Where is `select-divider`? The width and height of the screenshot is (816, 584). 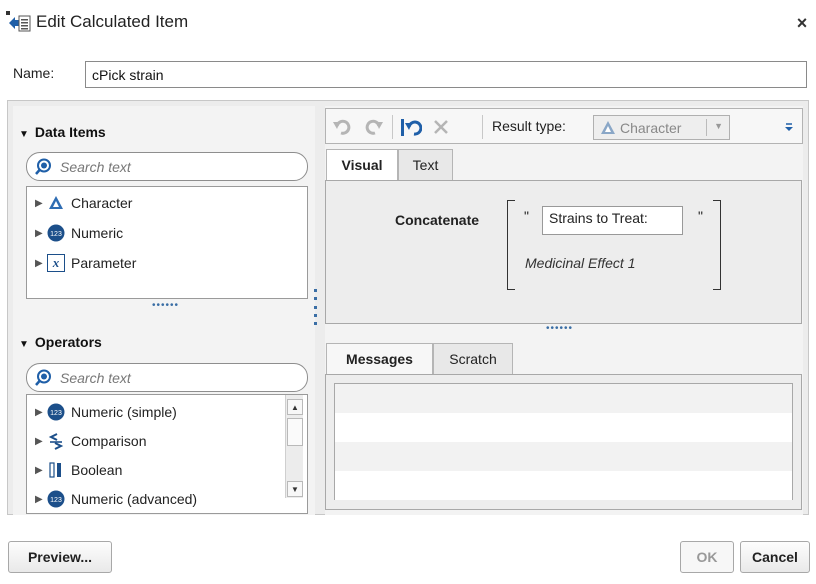 select-divider is located at coordinates (706, 127).